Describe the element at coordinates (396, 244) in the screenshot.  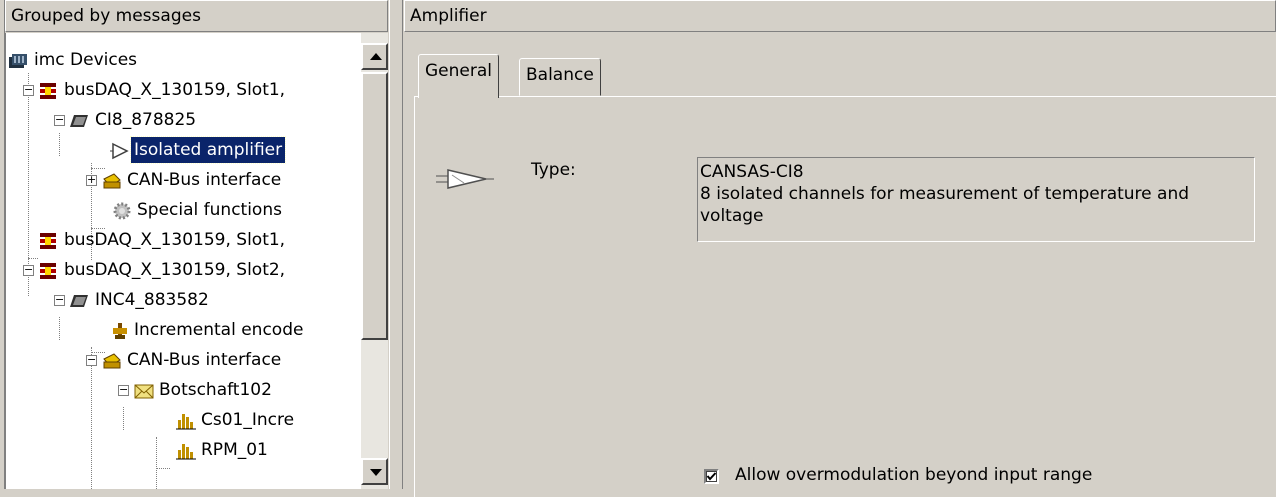
I see `pane-splitter` at that location.